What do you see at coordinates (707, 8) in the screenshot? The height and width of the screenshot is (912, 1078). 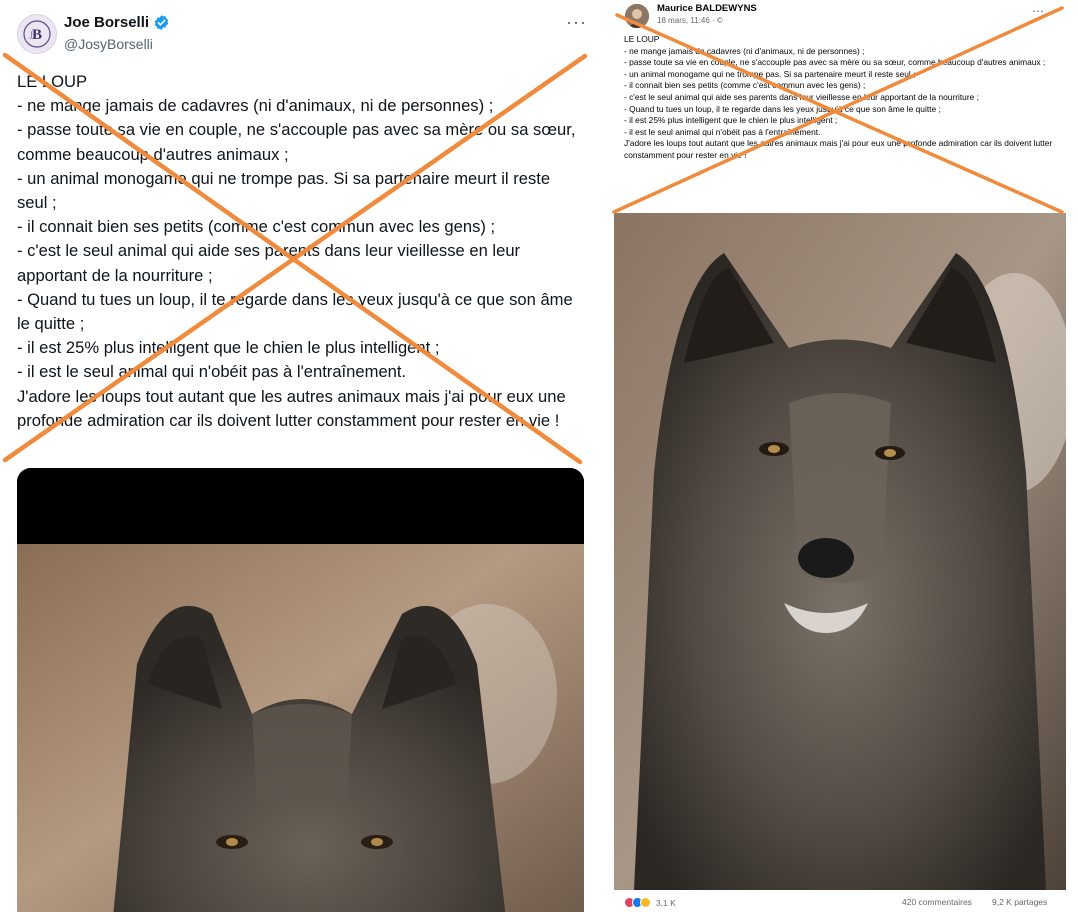 I see `facebook-author-name: Maurice BALDEWYNS` at bounding box center [707, 8].